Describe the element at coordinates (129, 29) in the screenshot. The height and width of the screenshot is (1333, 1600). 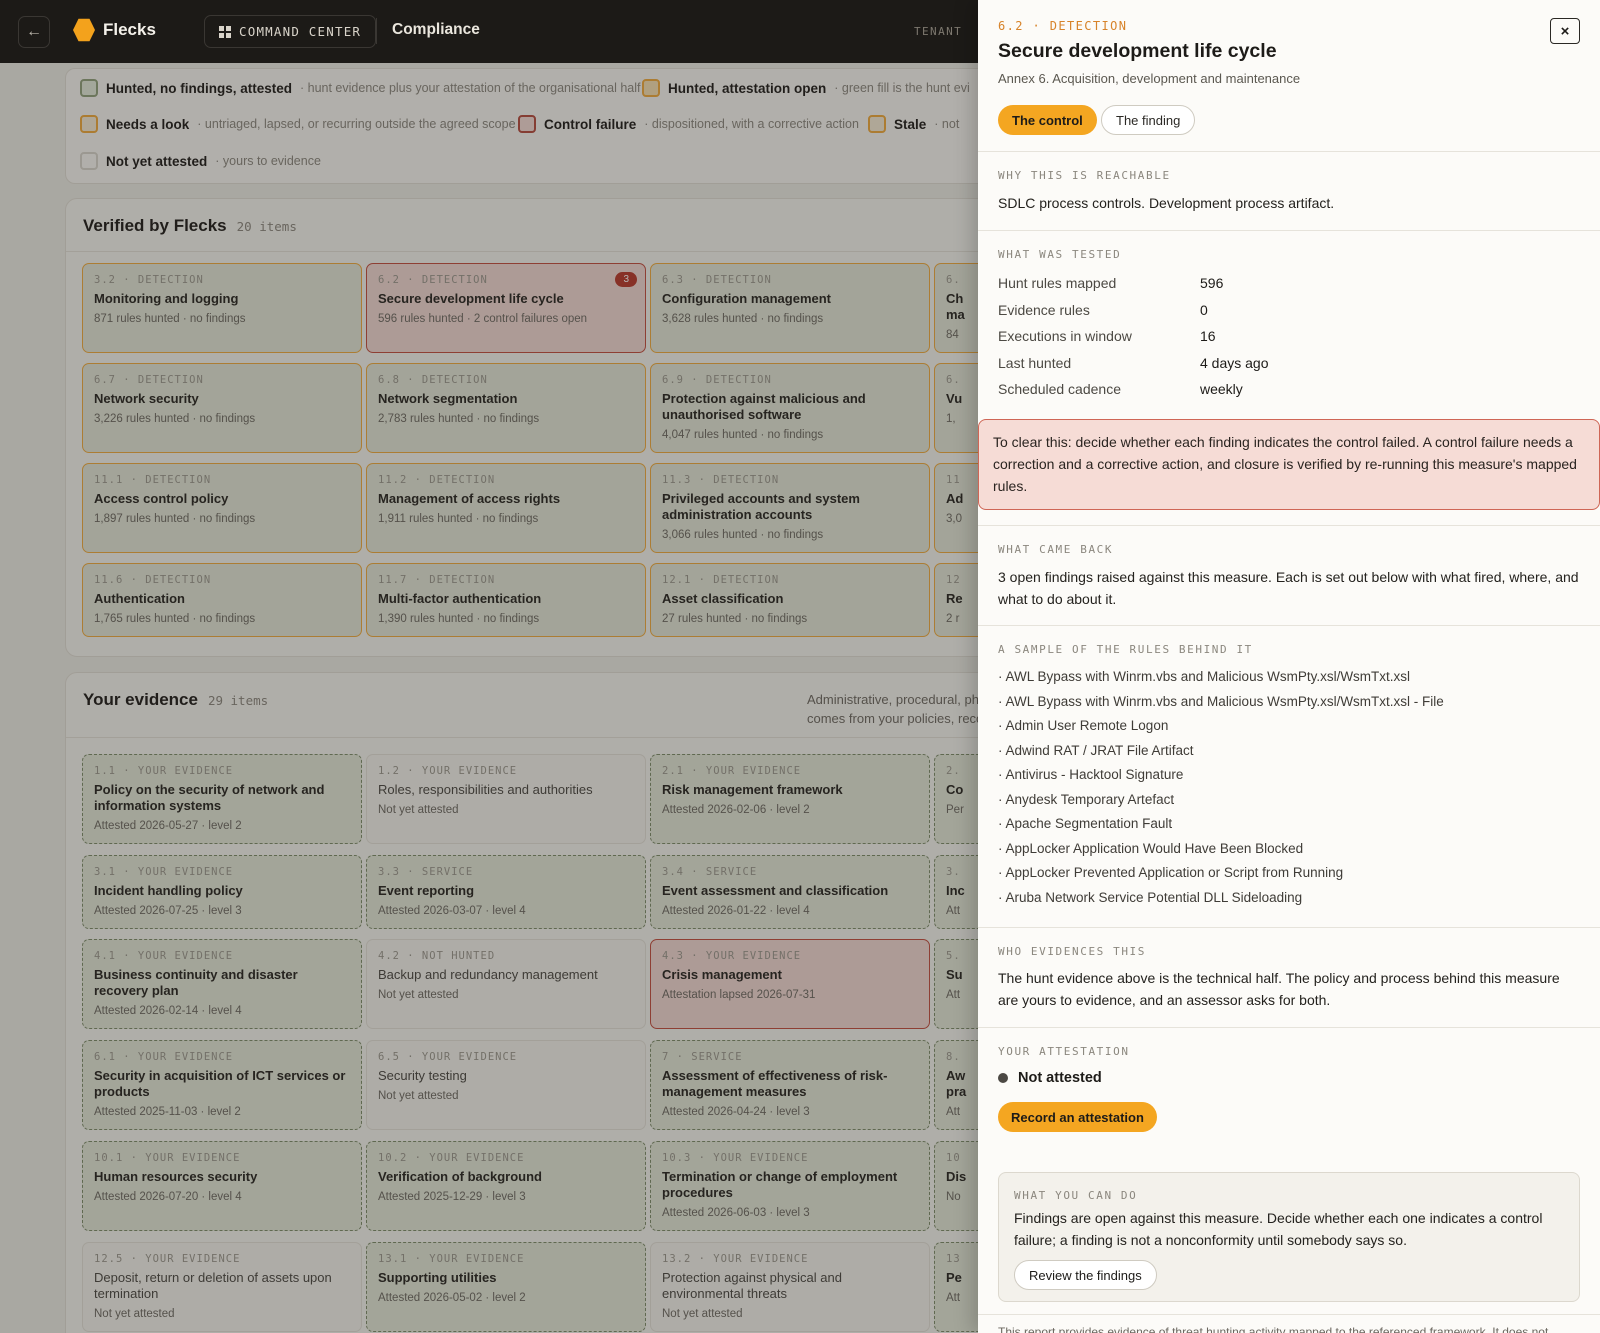
I see `brand-name: Flecks` at that location.